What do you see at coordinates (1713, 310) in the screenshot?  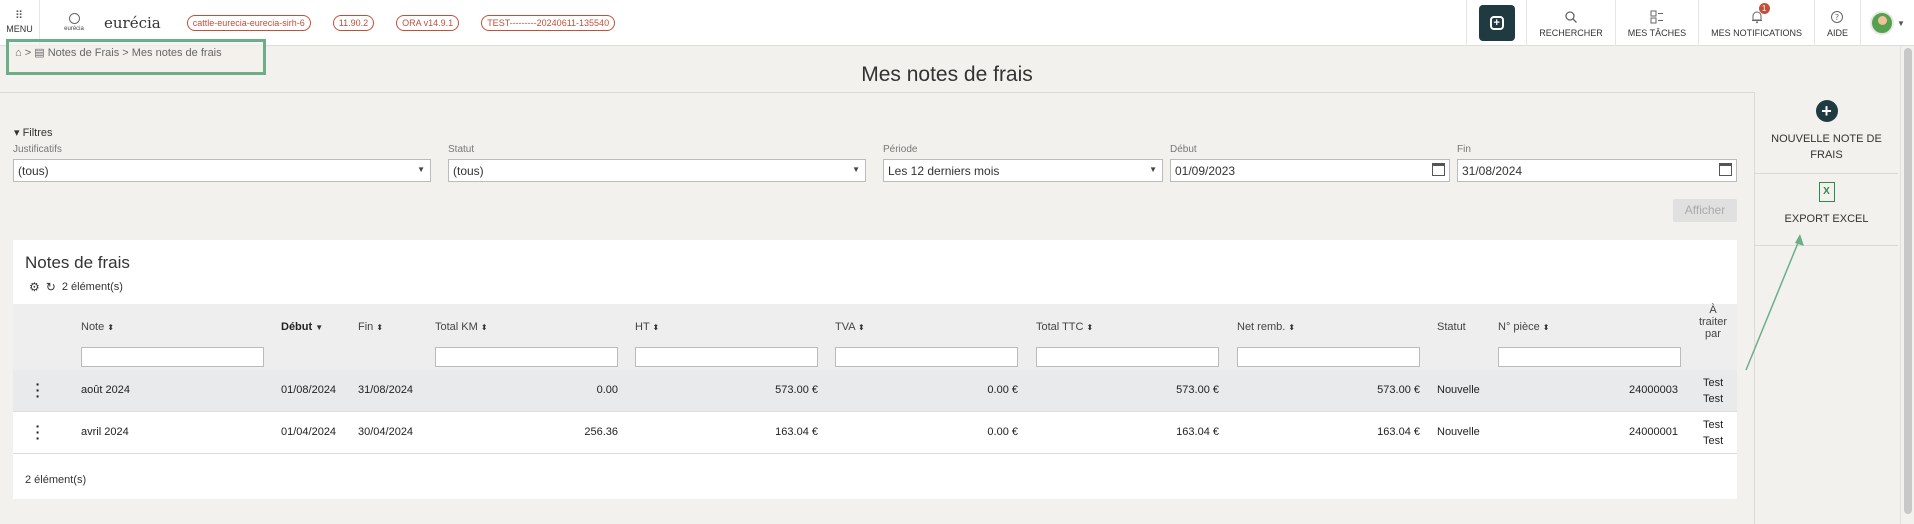 I see `col-a-traiter-line1: À` at bounding box center [1713, 310].